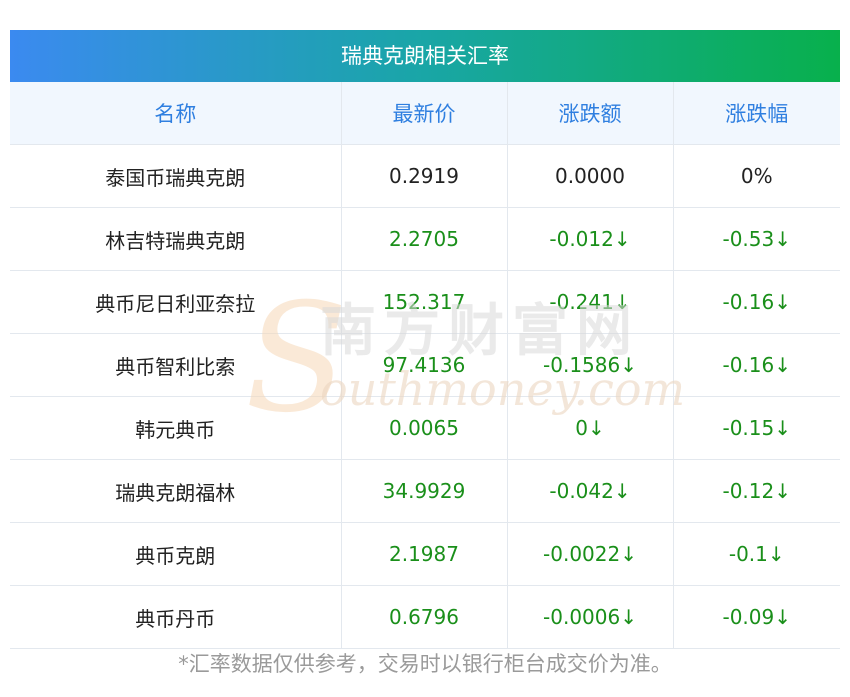 This screenshot has width=850, height=697. I want to click on cell-price: 34.9929, so click(424, 491).